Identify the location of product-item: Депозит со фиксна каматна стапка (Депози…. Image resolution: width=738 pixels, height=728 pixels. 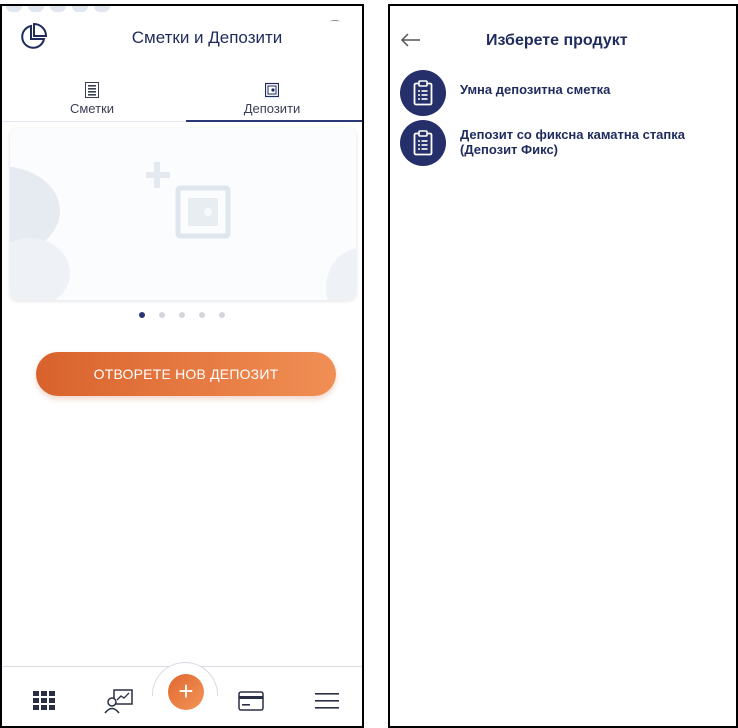
(563, 143).